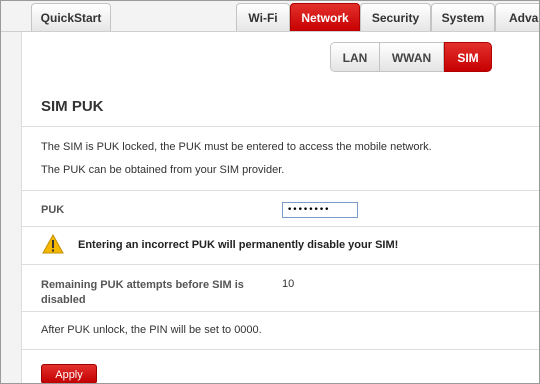  What do you see at coordinates (69, 373) in the screenshot?
I see `apply-button: Apply` at bounding box center [69, 373].